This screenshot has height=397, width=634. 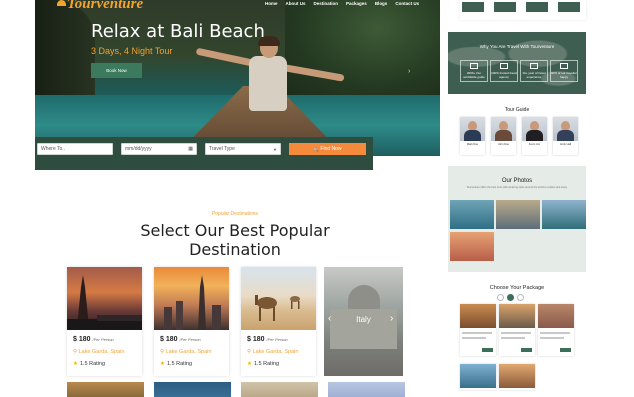 I want to click on calendar-icon: ▦, so click(x=190, y=149).